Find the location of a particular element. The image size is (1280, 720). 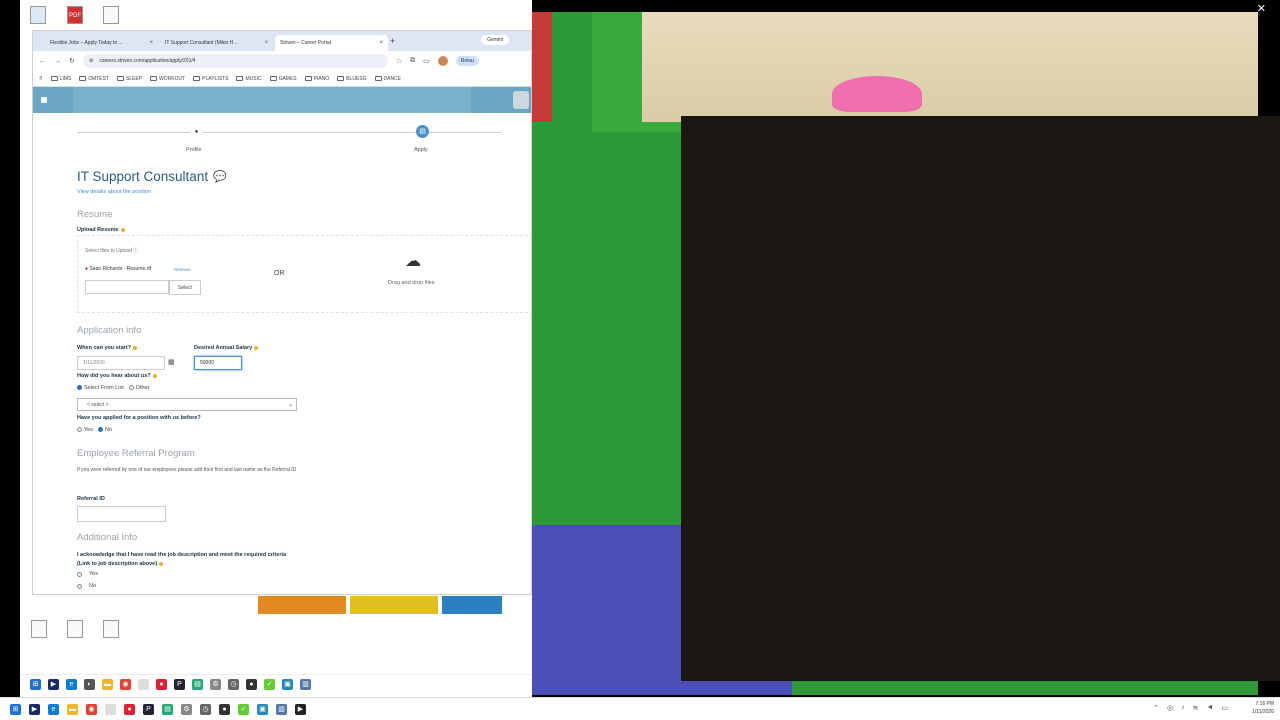

bookmark-folder: DANCE is located at coordinates (387, 79).